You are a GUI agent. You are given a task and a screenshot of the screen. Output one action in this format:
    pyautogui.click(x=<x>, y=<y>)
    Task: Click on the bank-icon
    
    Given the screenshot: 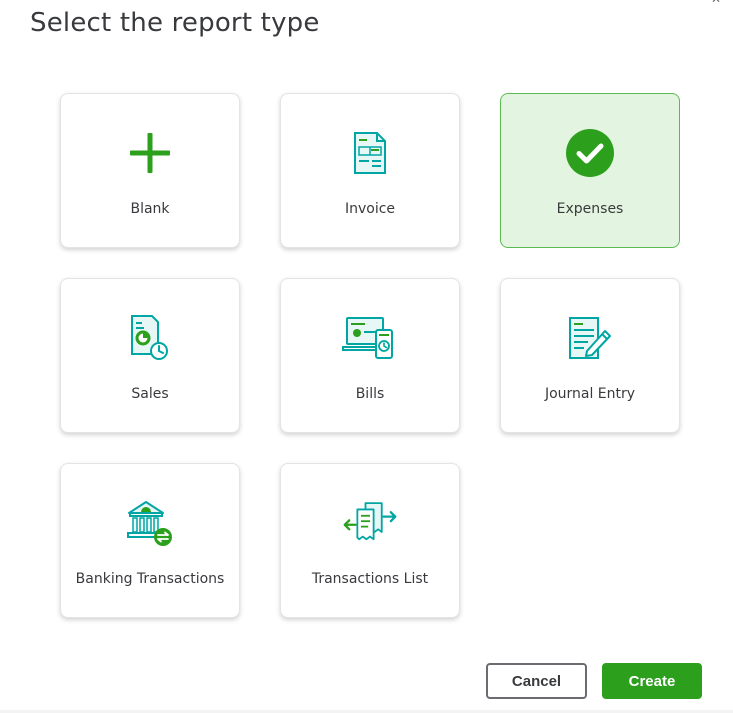 What is the action you would take?
    pyautogui.click(x=150, y=523)
    